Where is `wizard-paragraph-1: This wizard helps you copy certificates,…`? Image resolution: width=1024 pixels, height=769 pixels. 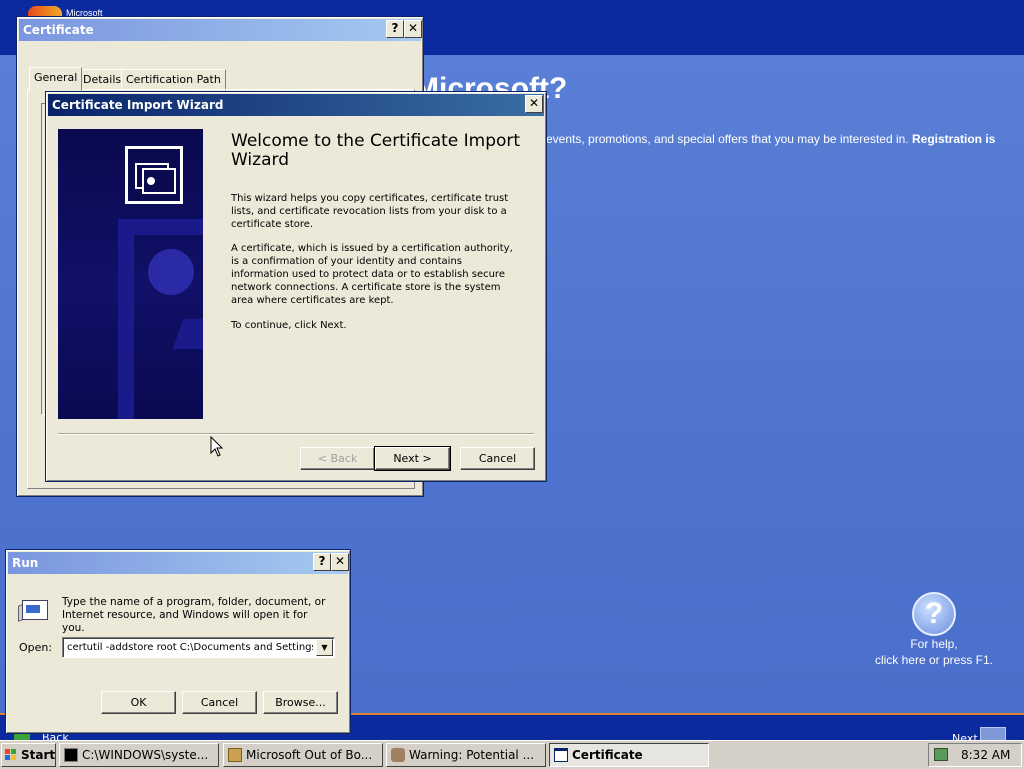 wizard-paragraph-1: This wizard helps you copy certificates,… is located at coordinates (370, 211).